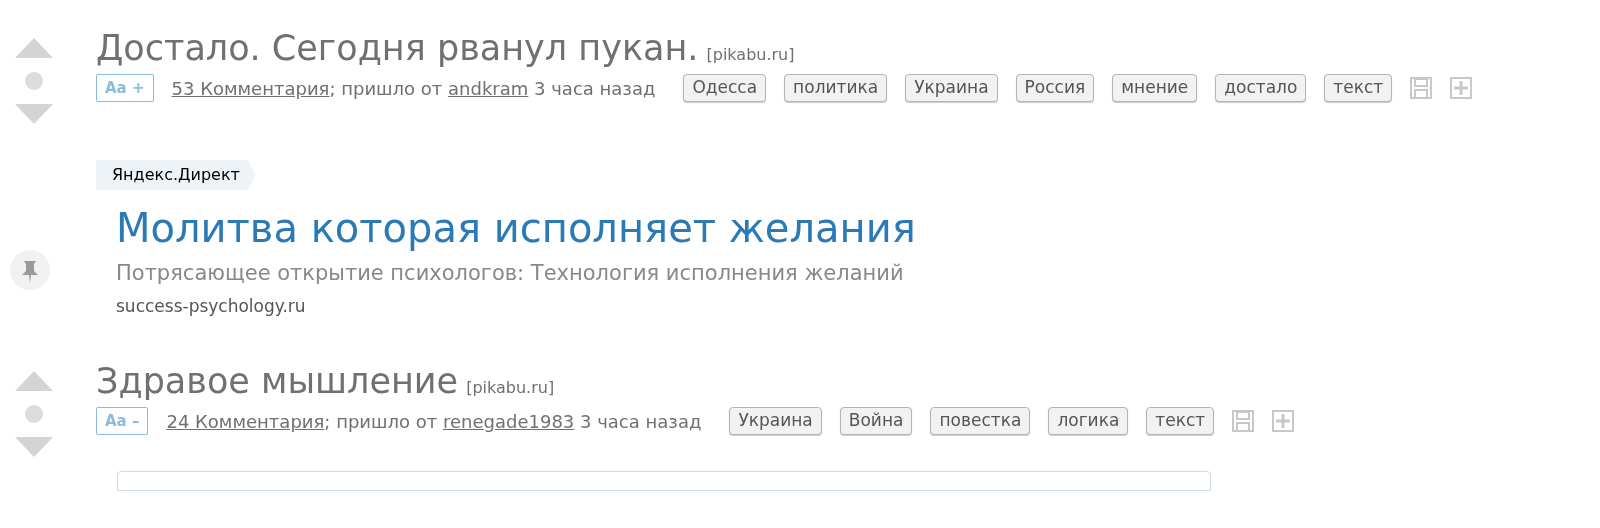 The image size is (1600, 528). What do you see at coordinates (508, 421) in the screenshot?
I see `author-link: renegade1983` at bounding box center [508, 421].